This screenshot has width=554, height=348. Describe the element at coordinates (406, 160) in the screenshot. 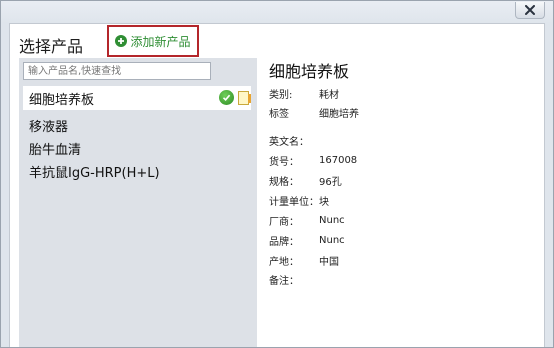

I see `detail-row-item-number: 货号： 167008` at that location.